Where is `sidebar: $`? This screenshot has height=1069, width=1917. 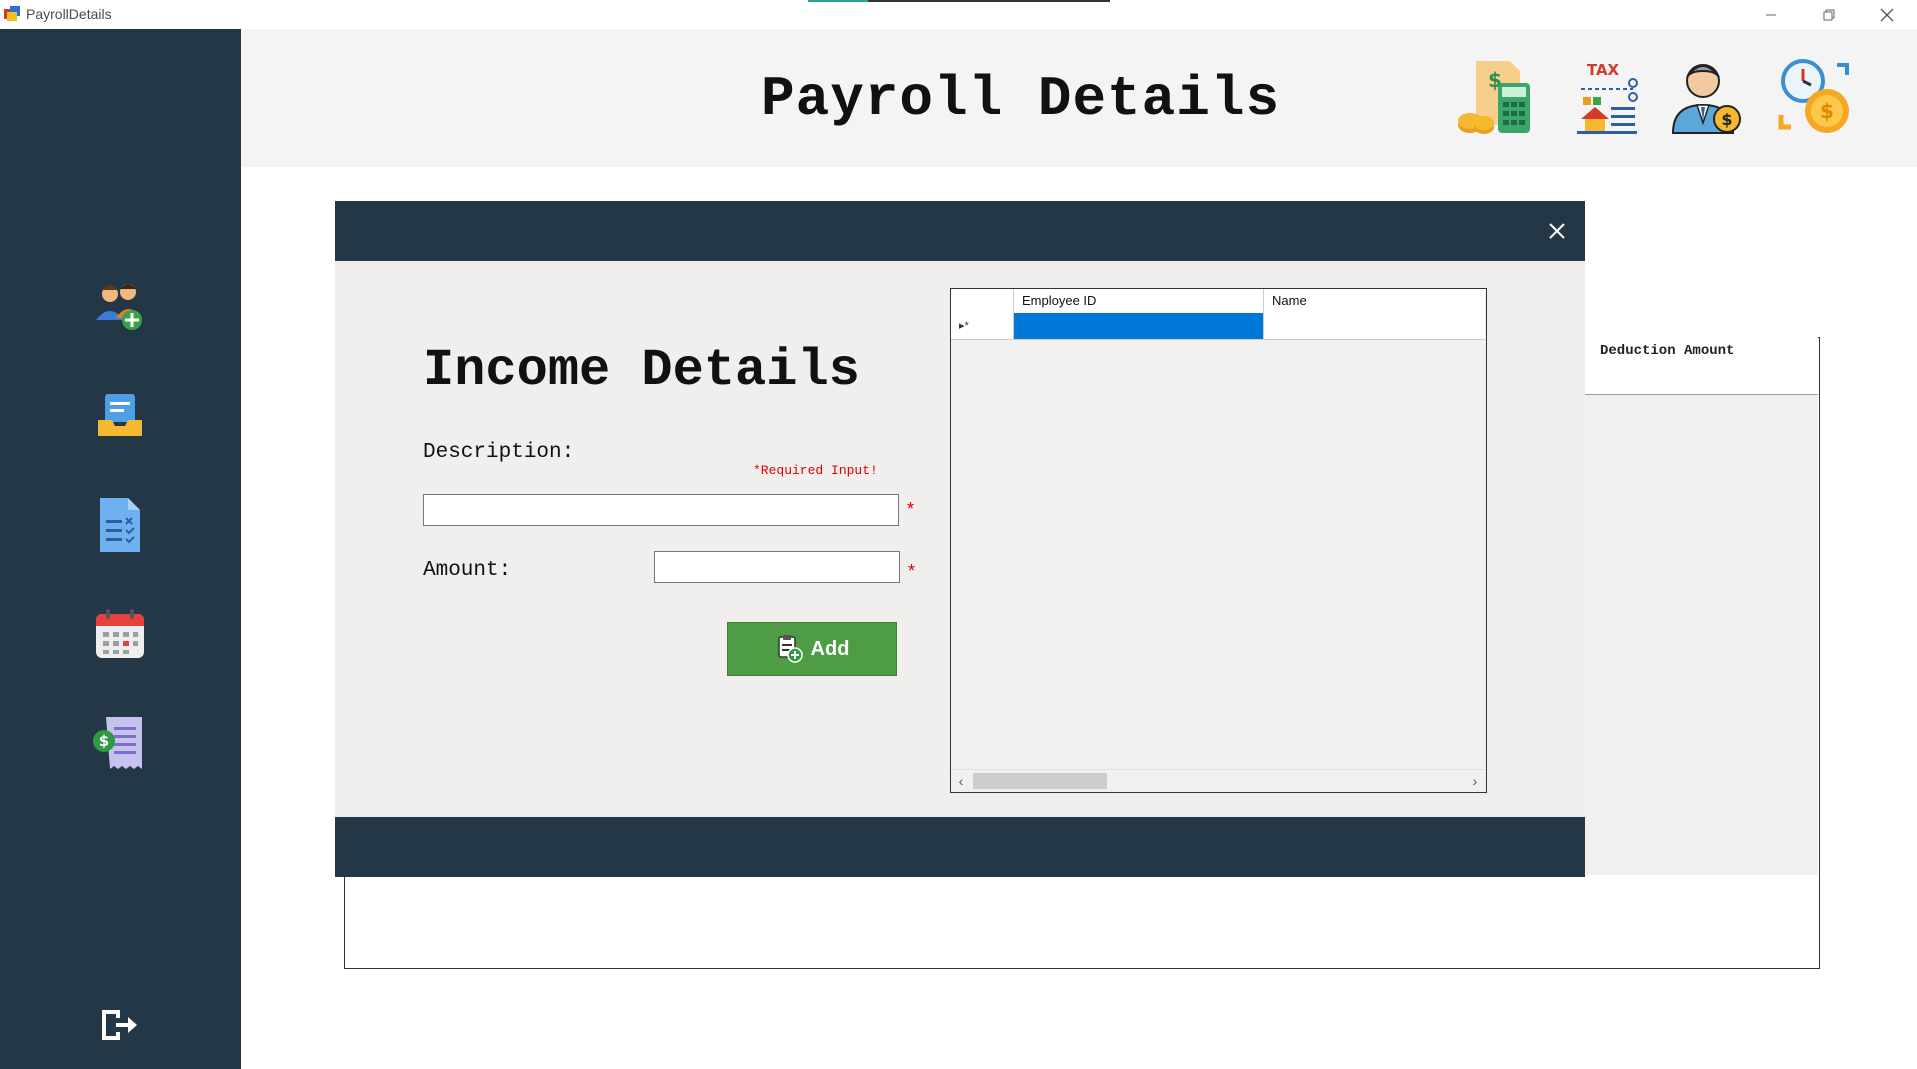 sidebar: $ is located at coordinates (120, 549).